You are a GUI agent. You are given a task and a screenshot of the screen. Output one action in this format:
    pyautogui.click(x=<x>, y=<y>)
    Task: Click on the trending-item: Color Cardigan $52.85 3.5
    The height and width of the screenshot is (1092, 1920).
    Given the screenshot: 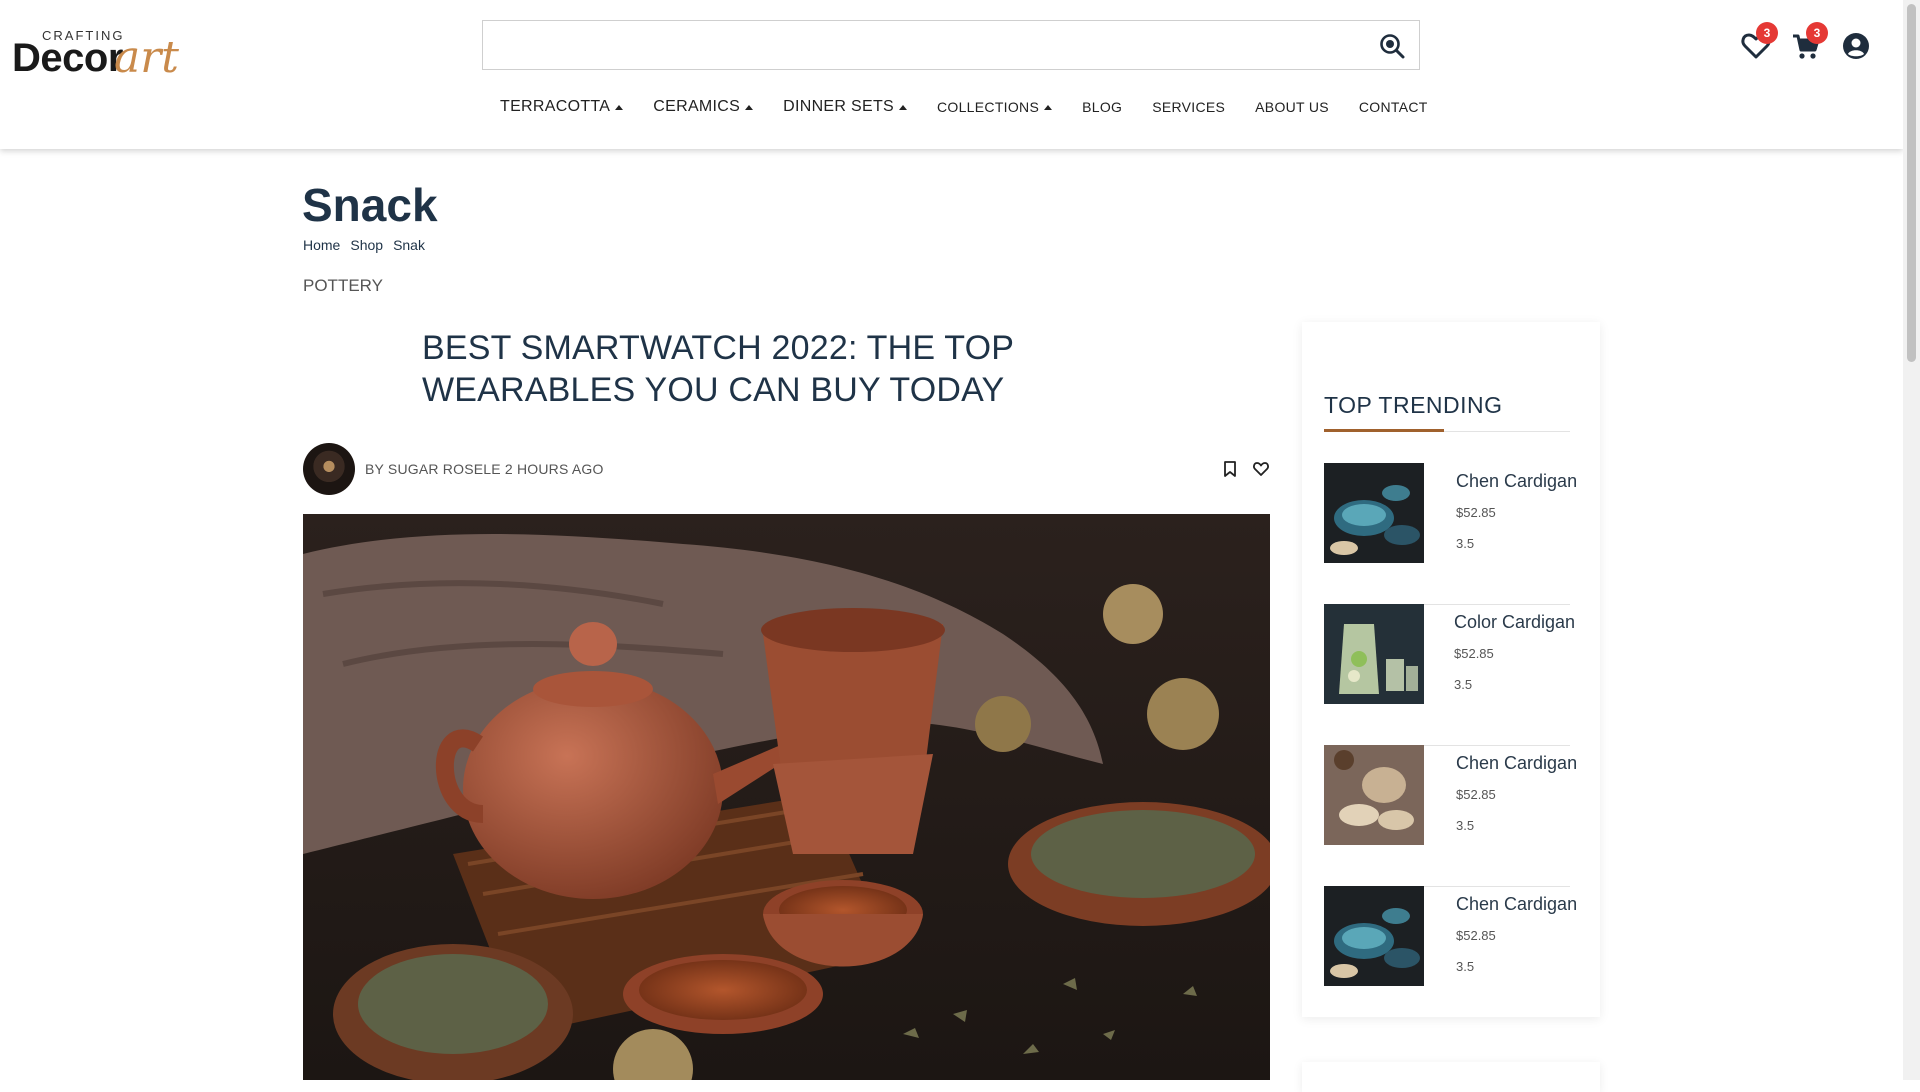 What is the action you would take?
    pyautogui.click(x=1449, y=675)
    